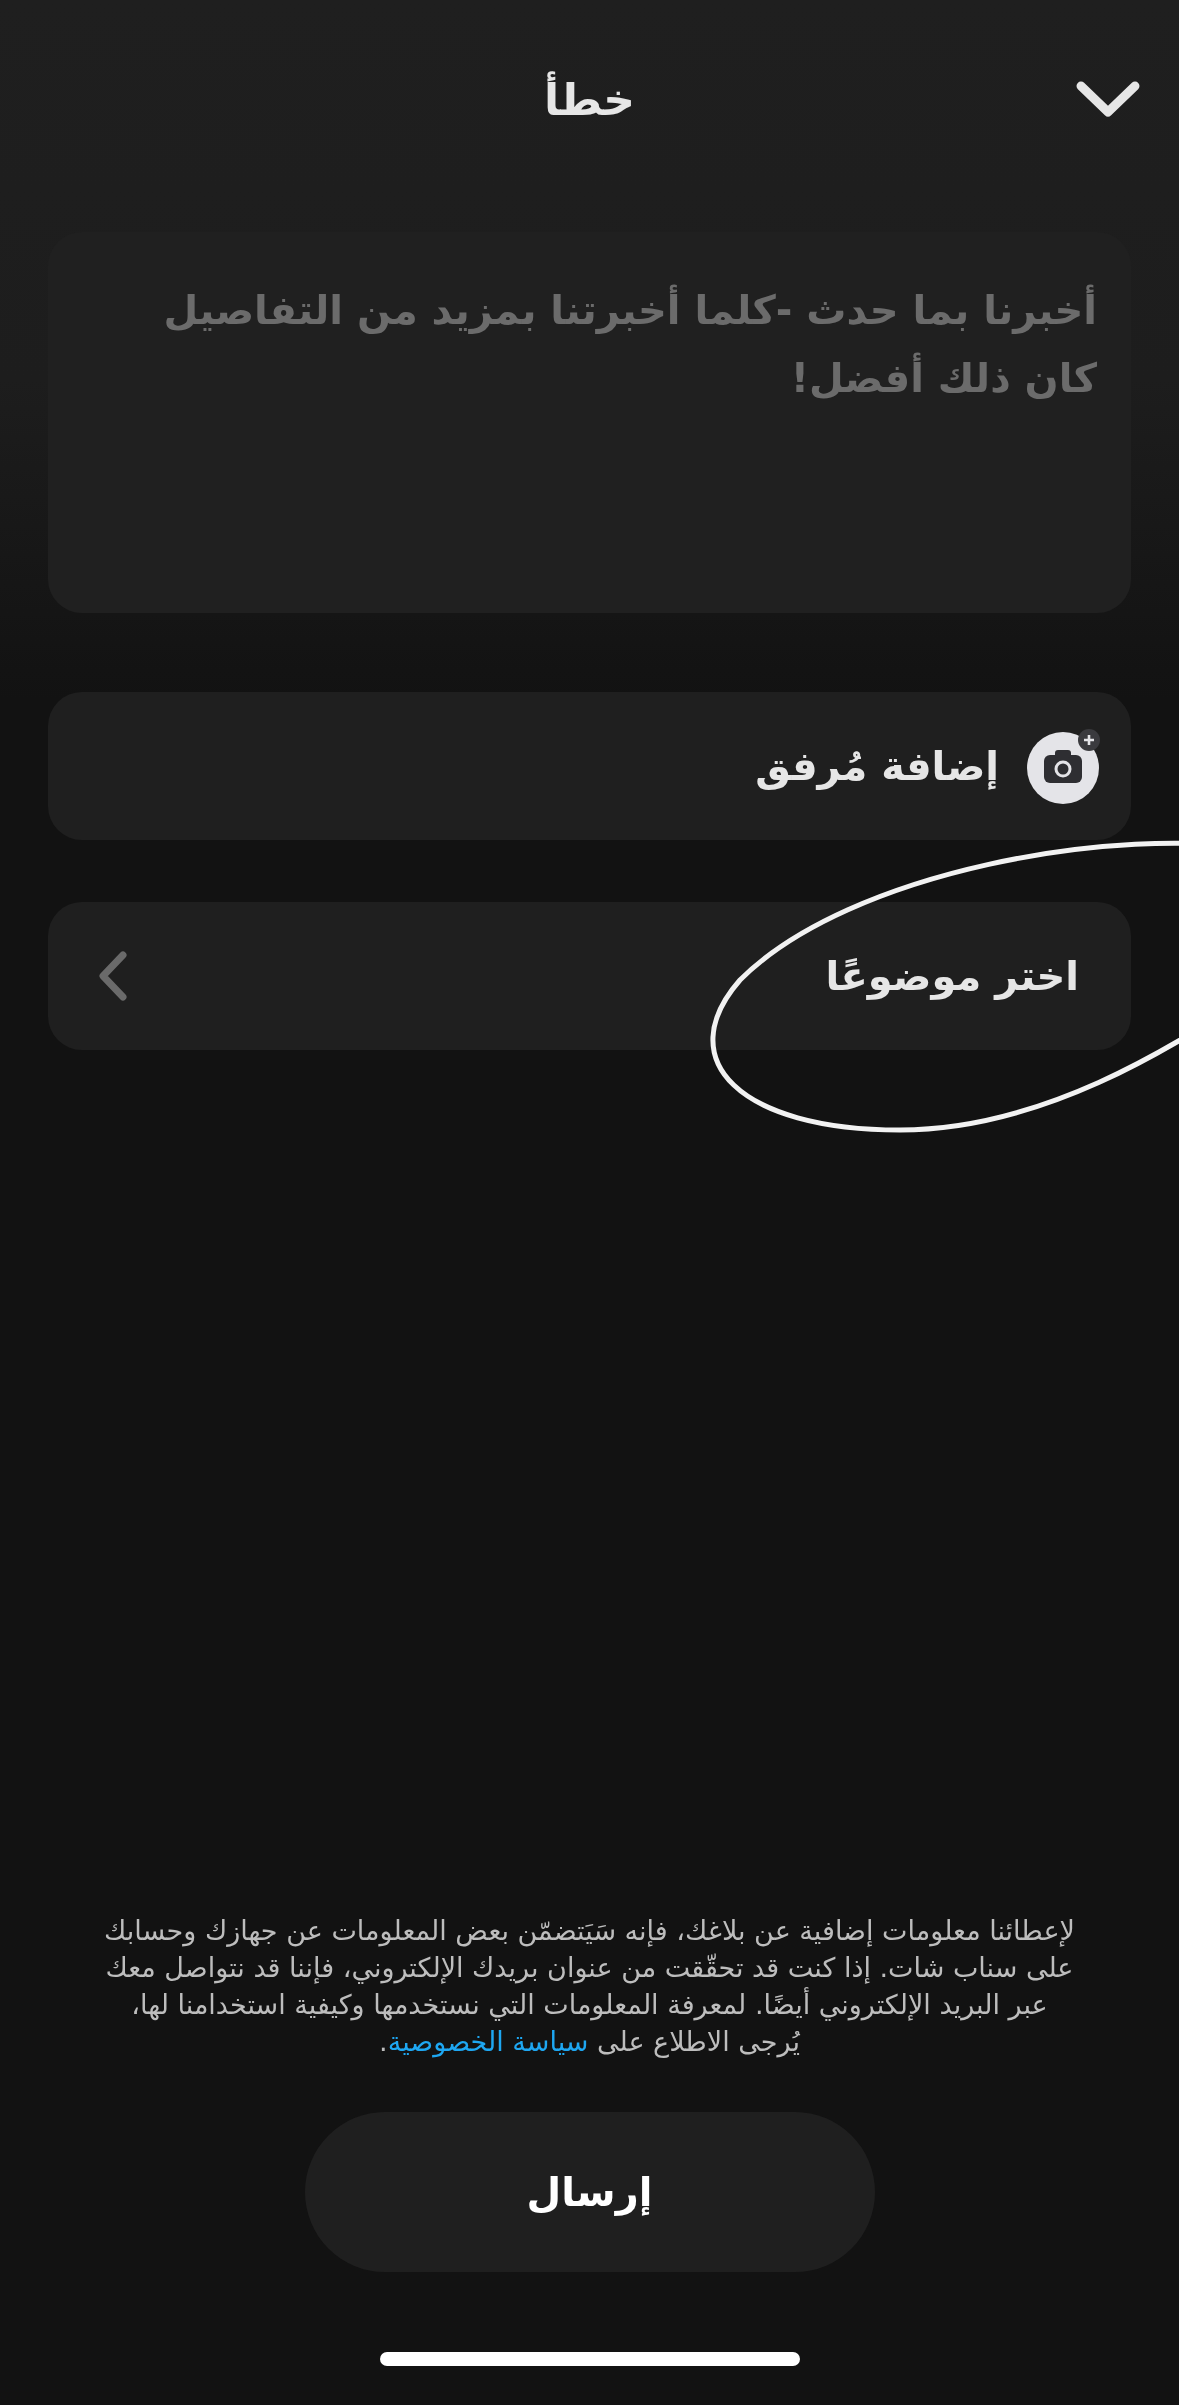  What do you see at coordinates (488, 2041) in the screenshot?
I see `privacy-policy-link: سياسة الخصوصية` at bounding box center [488, 2041].